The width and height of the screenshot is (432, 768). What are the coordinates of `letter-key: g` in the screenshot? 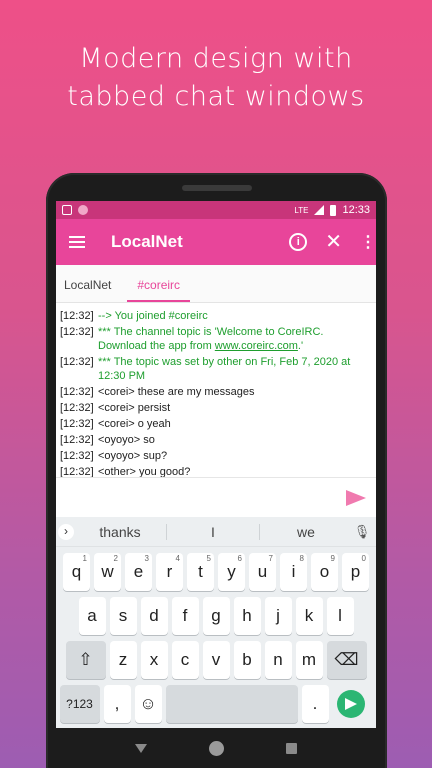 It's located at (216, 616).